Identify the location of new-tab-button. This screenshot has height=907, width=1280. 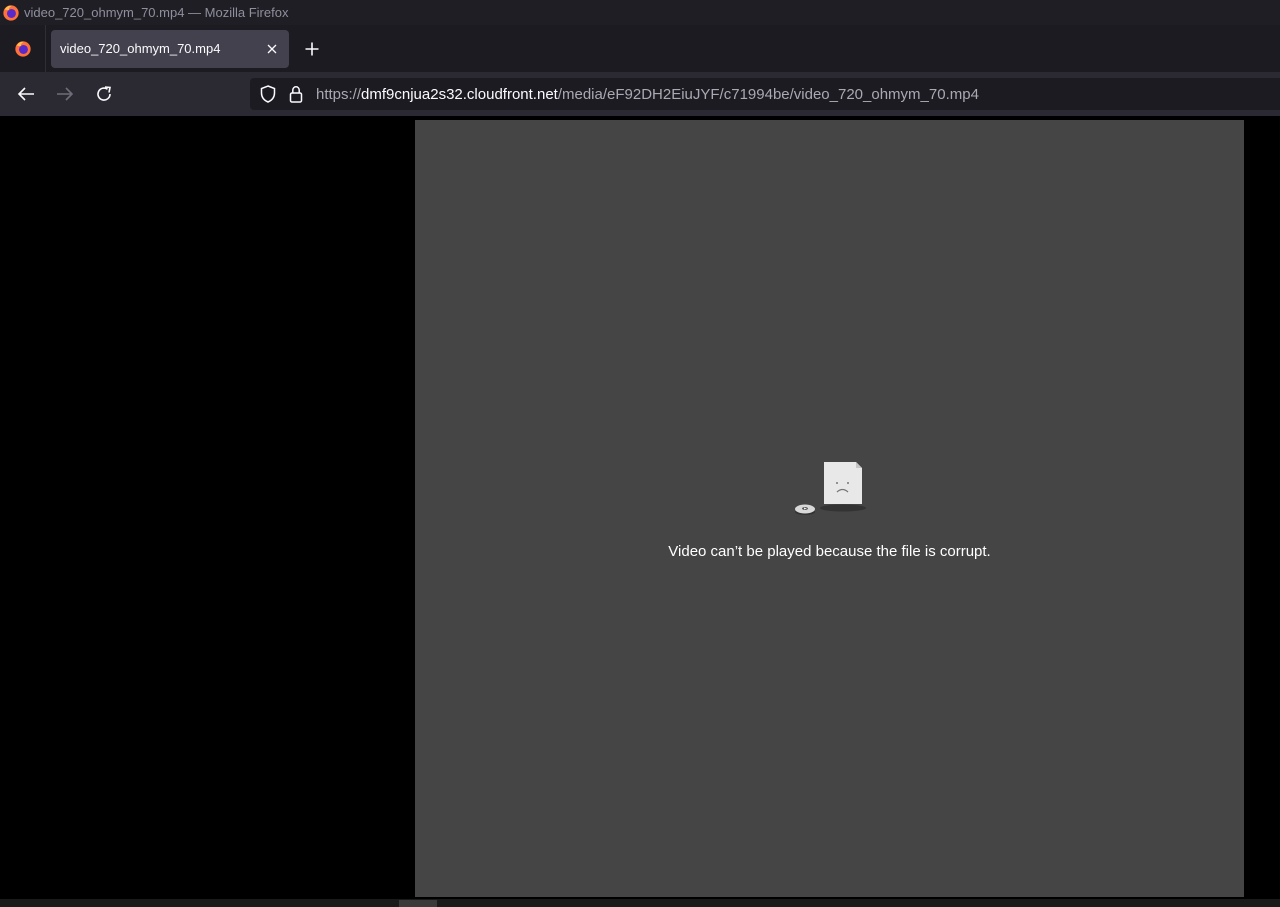
(312, 49).